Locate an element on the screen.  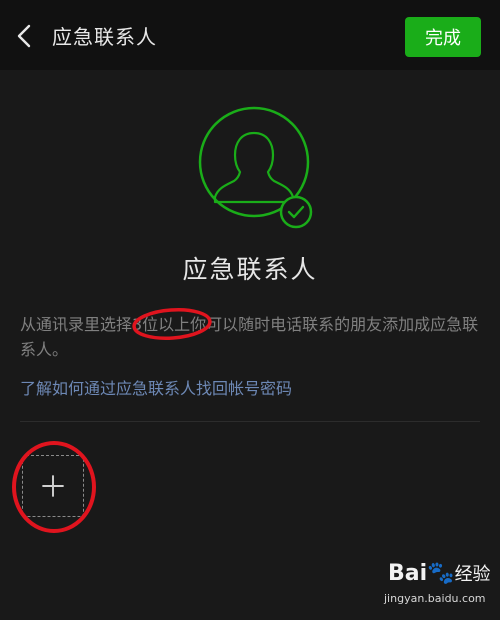
watermark-brand: Bai is located at coordinates (408, 573).